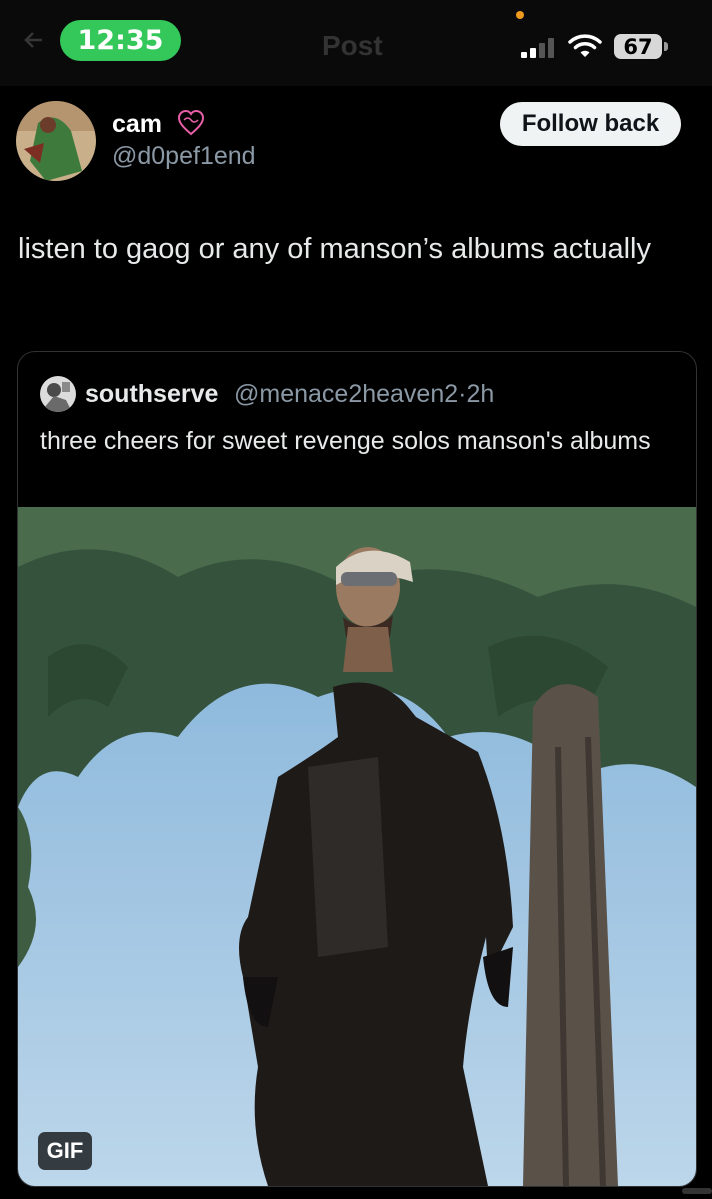  Describe the element at coordinates (65, 1151) in the screenshot. I see `gif-badge: GIF` at that location.